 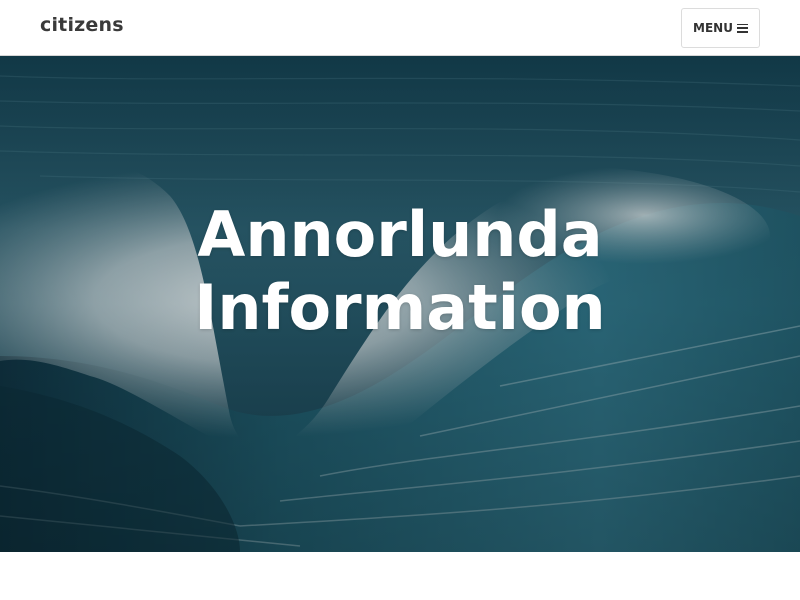 I want to click on hamburger-icon, so click(x=742, y=28).